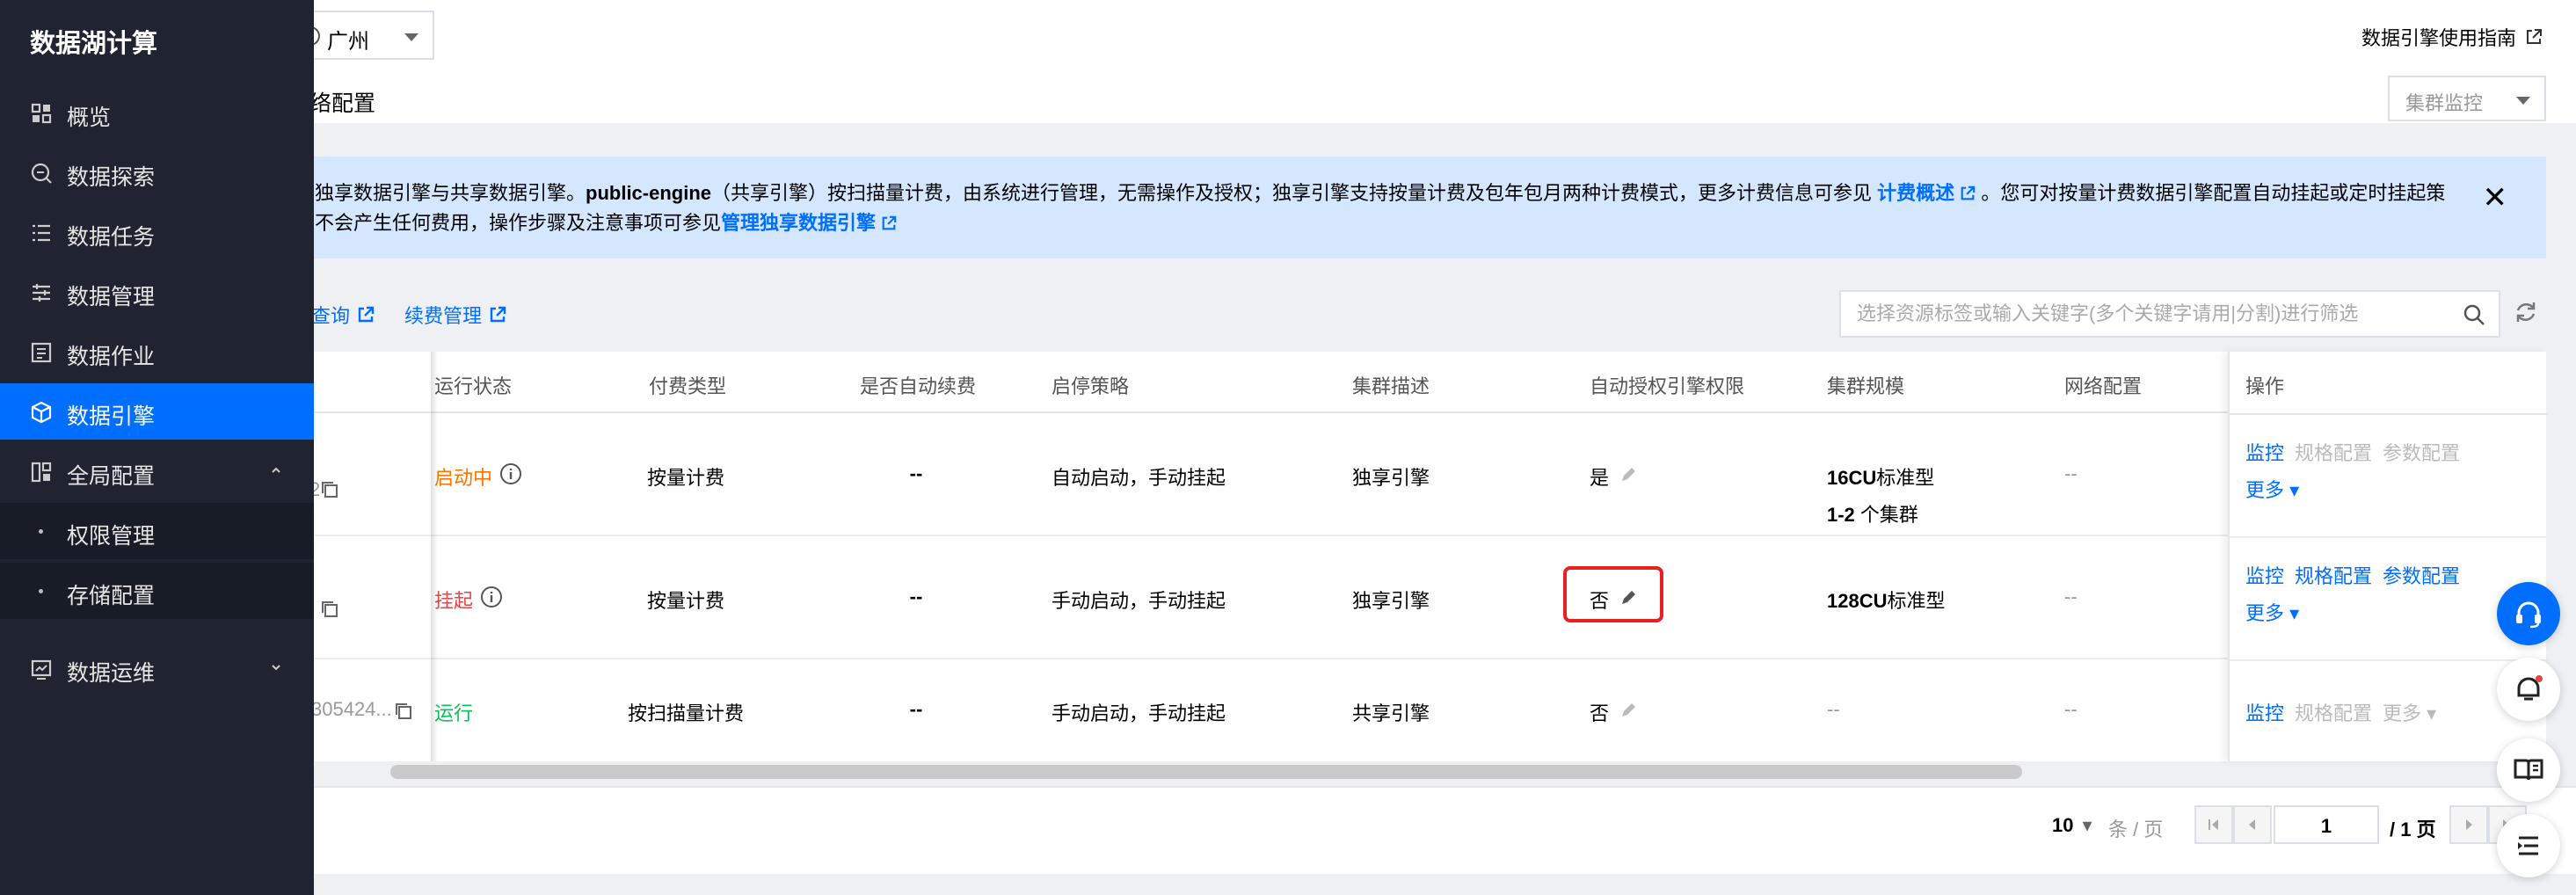 The width and height of the screenshot is (2576, 895). I want to click on top-bar: 广州 数据引擎使用指南 络配置 集群监控, so click(1288, 61).